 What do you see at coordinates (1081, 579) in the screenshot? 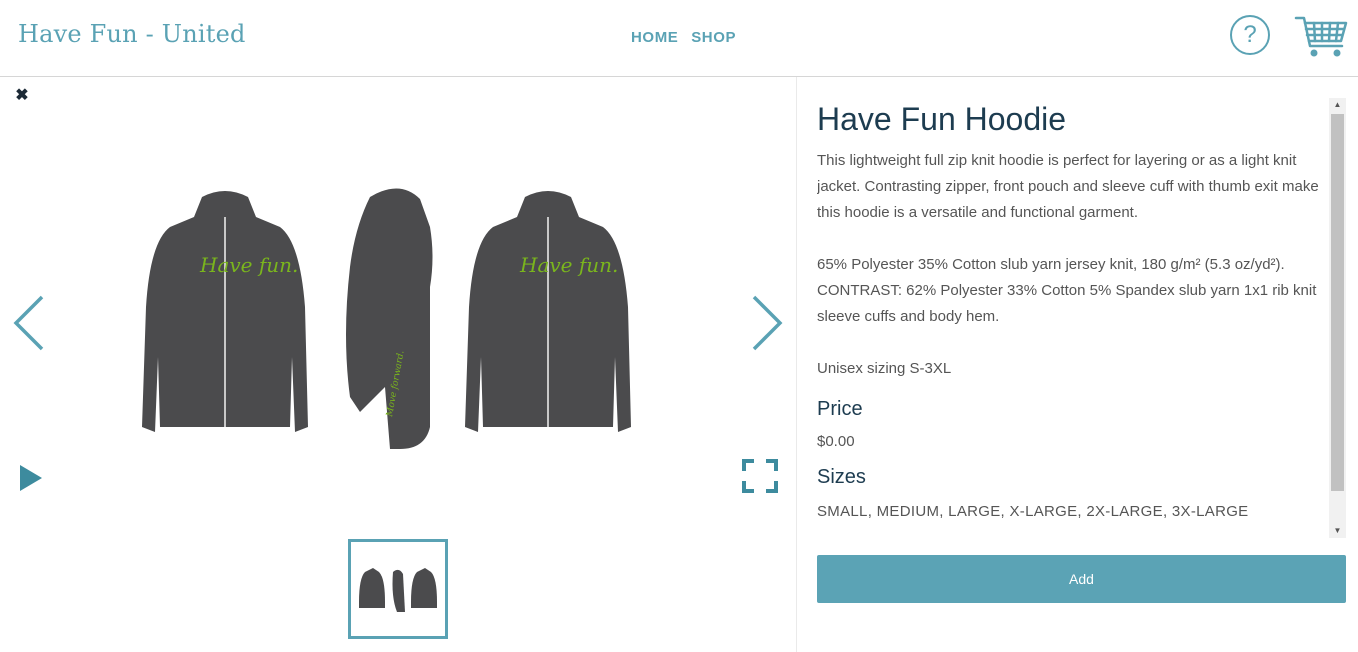
I see `add-to-cart-button: Add` at bounding box center [1081, 579].